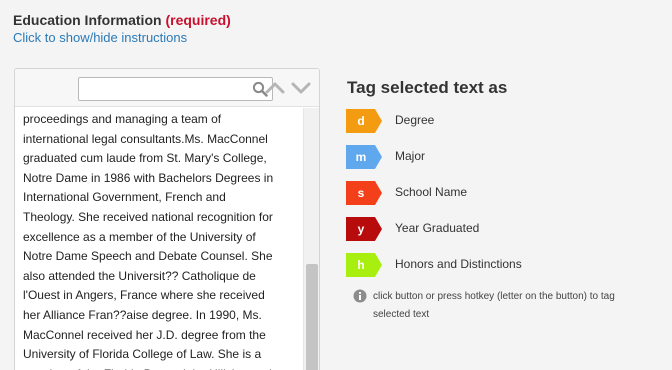  I want to click on required-label: (required), so click(198, 20).